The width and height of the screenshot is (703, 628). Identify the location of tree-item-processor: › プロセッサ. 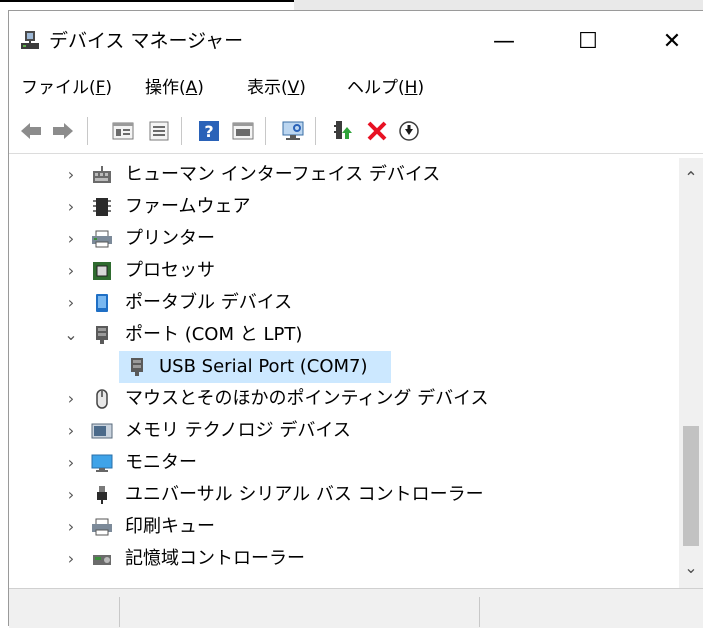
(344, 271).